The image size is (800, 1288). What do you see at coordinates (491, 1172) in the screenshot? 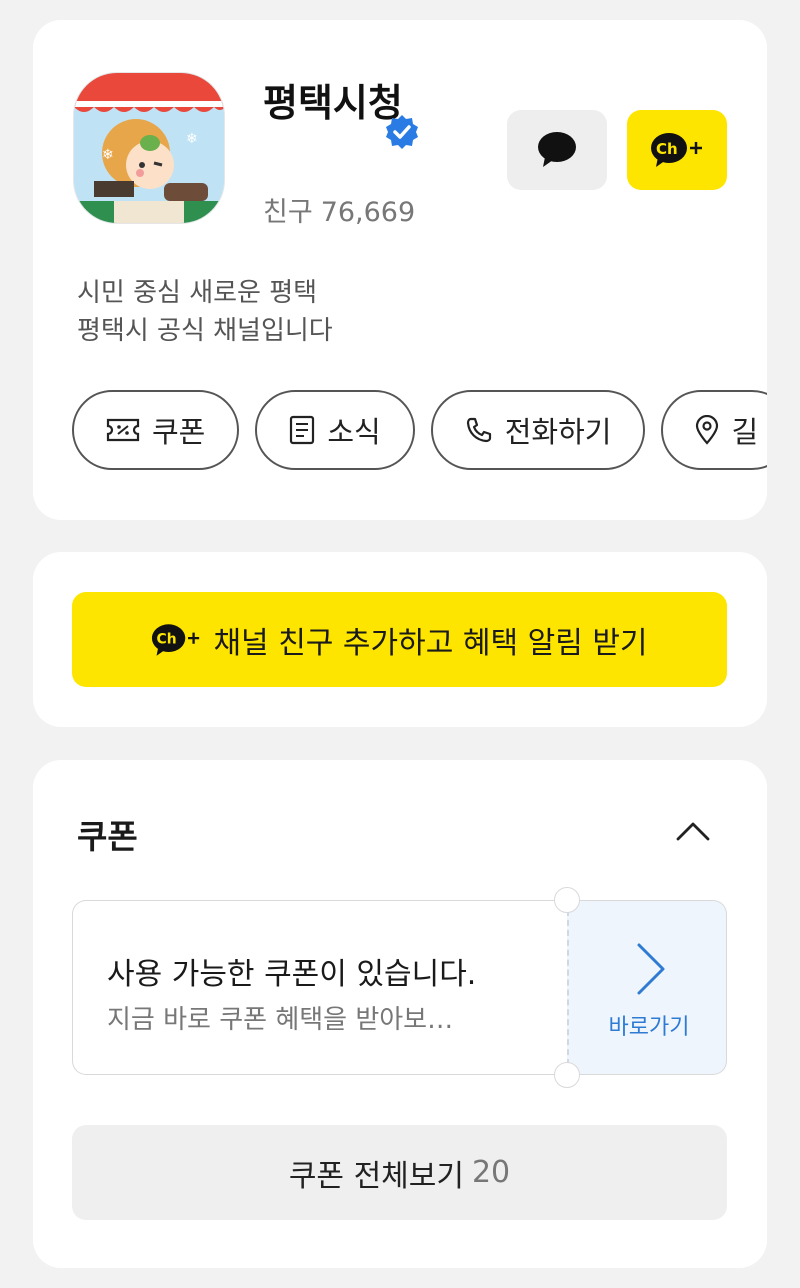
I see `coupon-count: 20` at bounding box center [491, 1172].